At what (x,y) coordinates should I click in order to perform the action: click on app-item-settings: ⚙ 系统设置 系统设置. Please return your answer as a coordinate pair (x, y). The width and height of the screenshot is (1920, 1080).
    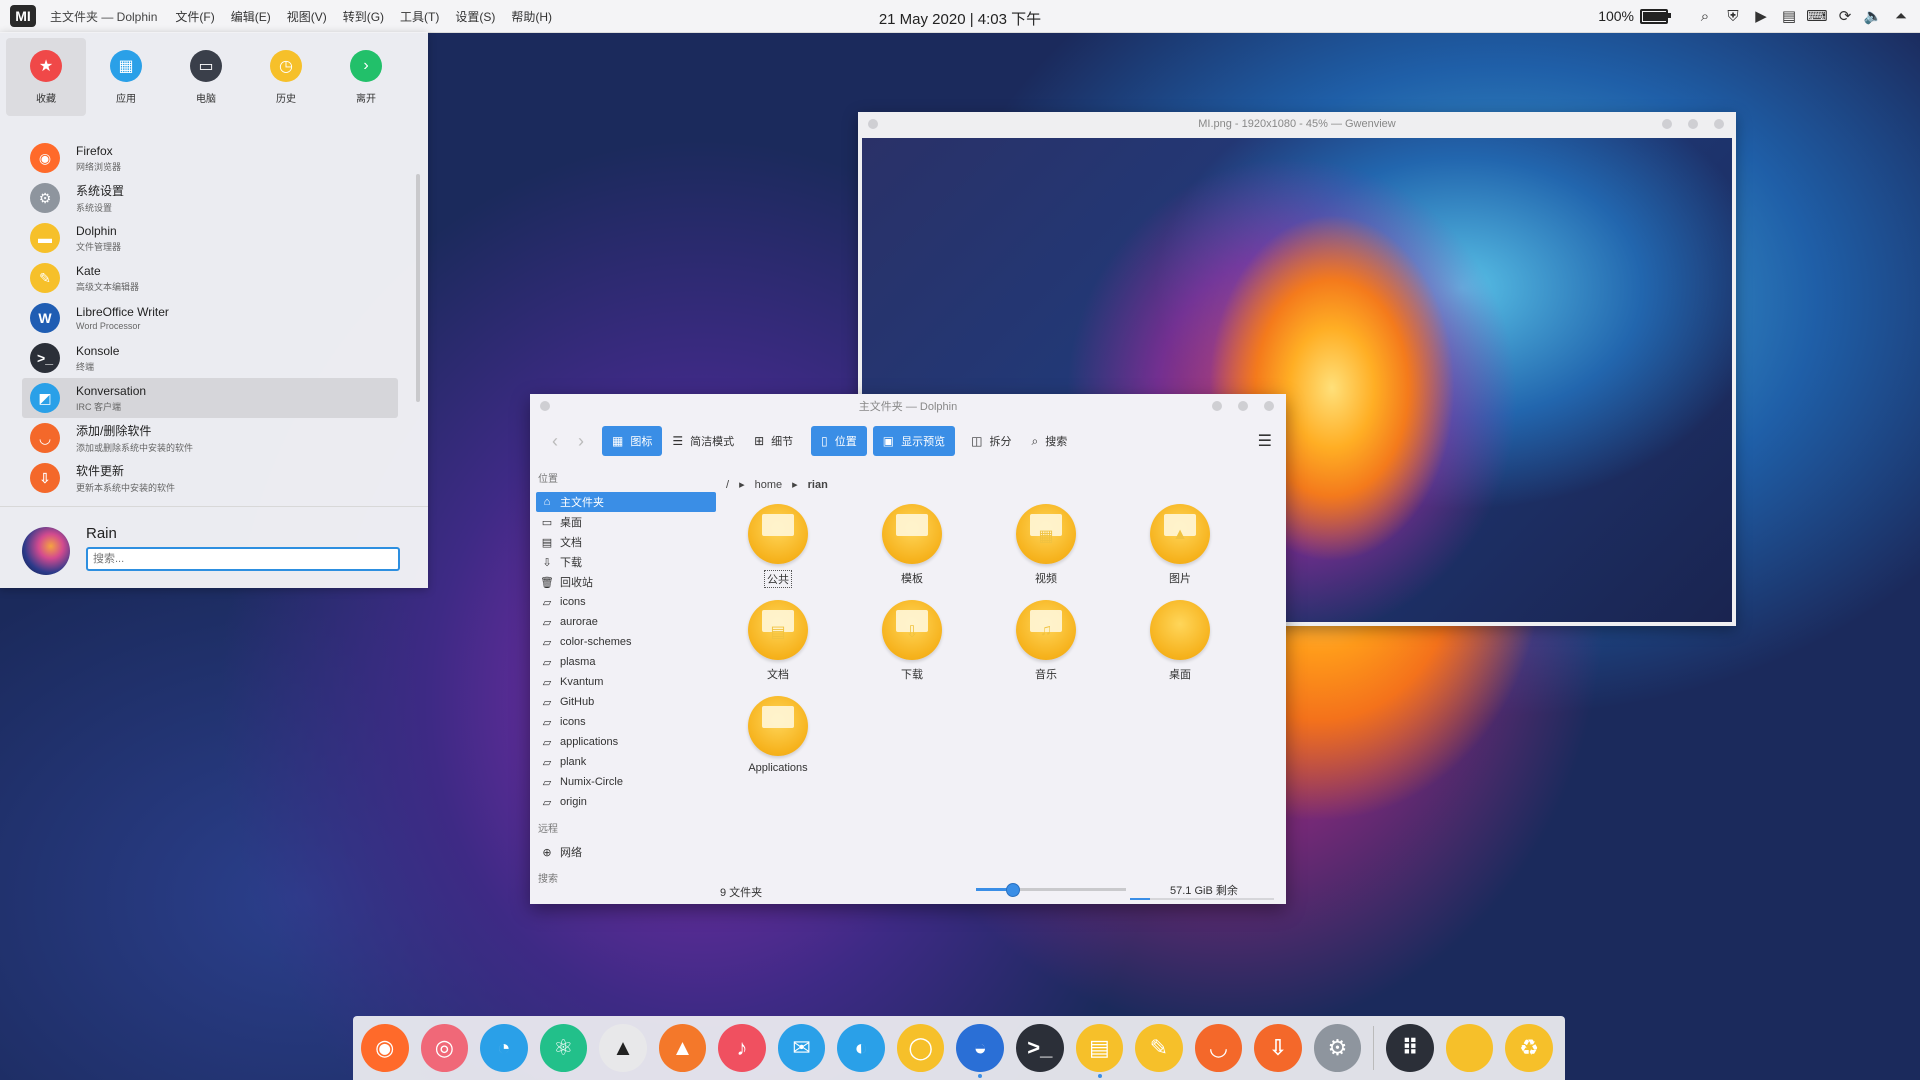
    Looking at the image, I should click on (210, 198).